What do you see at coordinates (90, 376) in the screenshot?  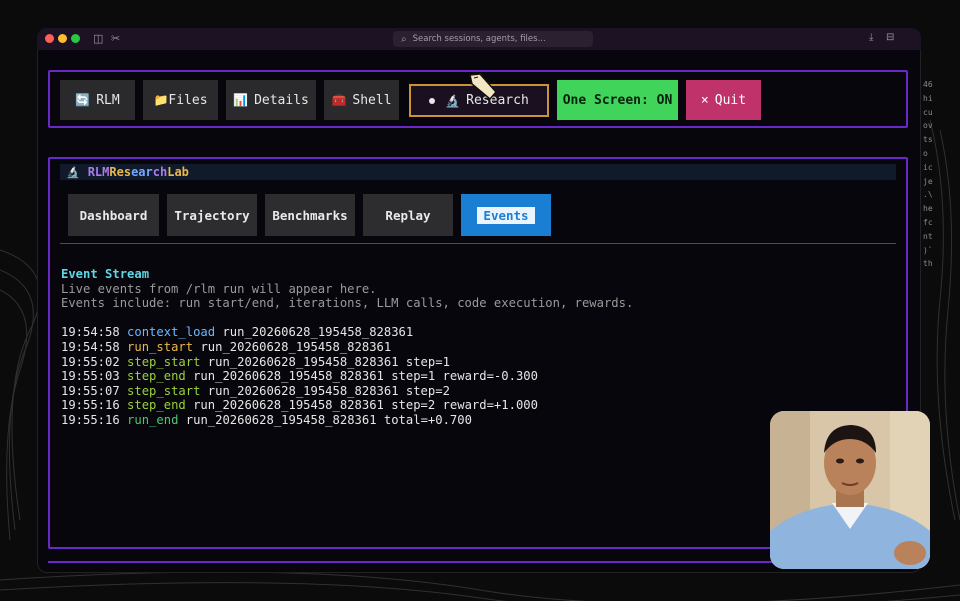 I see `event-time: 19:55:03` at bounding box center [90, 376].